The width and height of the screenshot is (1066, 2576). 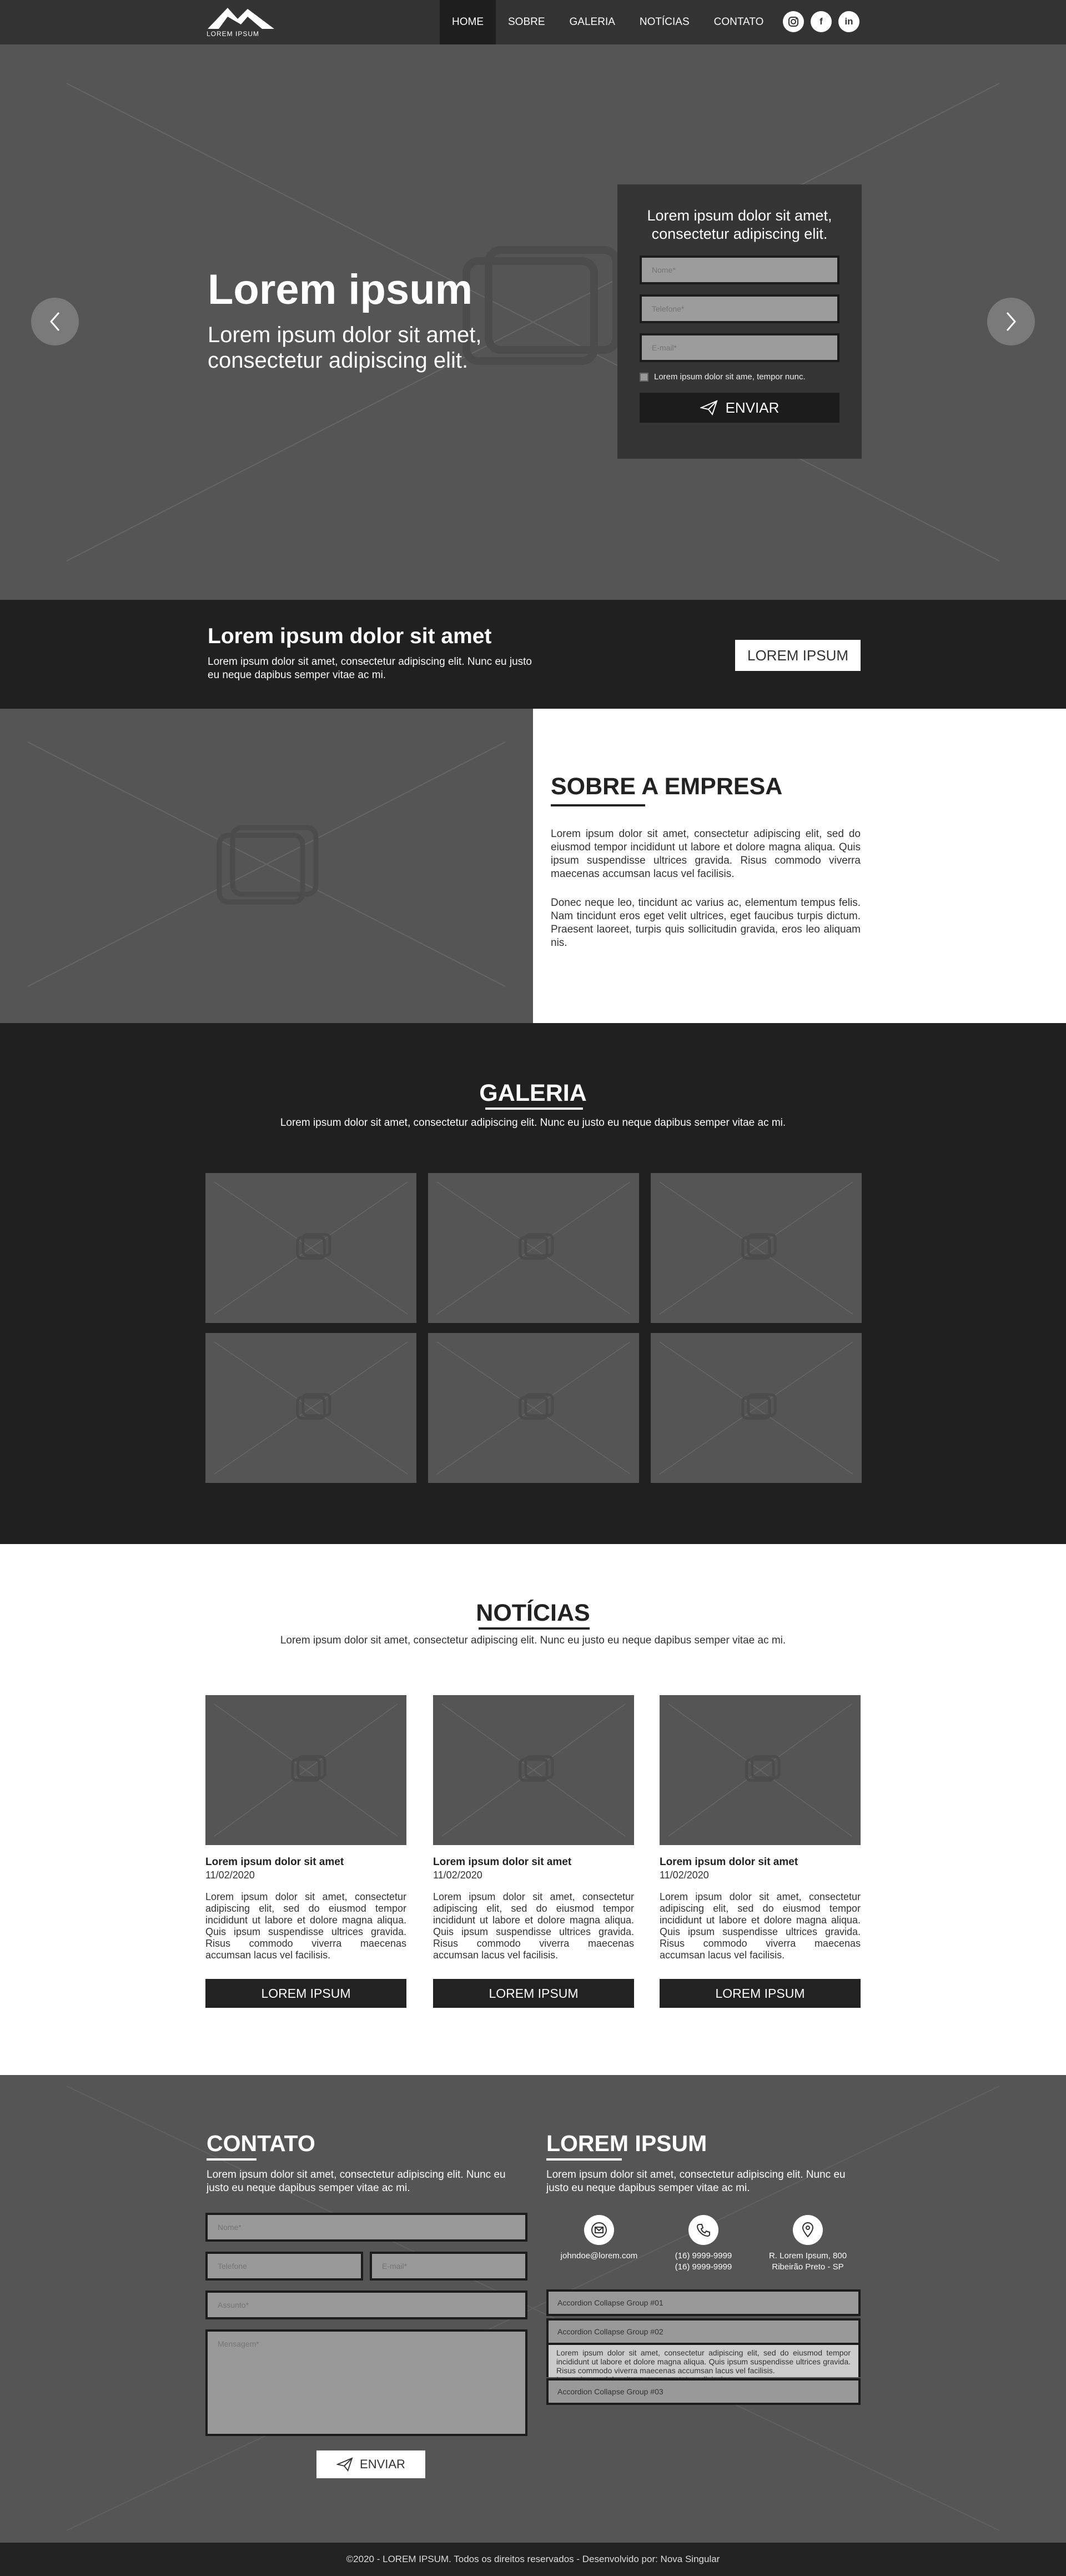 What do you see at coordinates (534, 1108) in the screenshot?
I see `gallery-title-underline` at bounding box center [534, 1108].